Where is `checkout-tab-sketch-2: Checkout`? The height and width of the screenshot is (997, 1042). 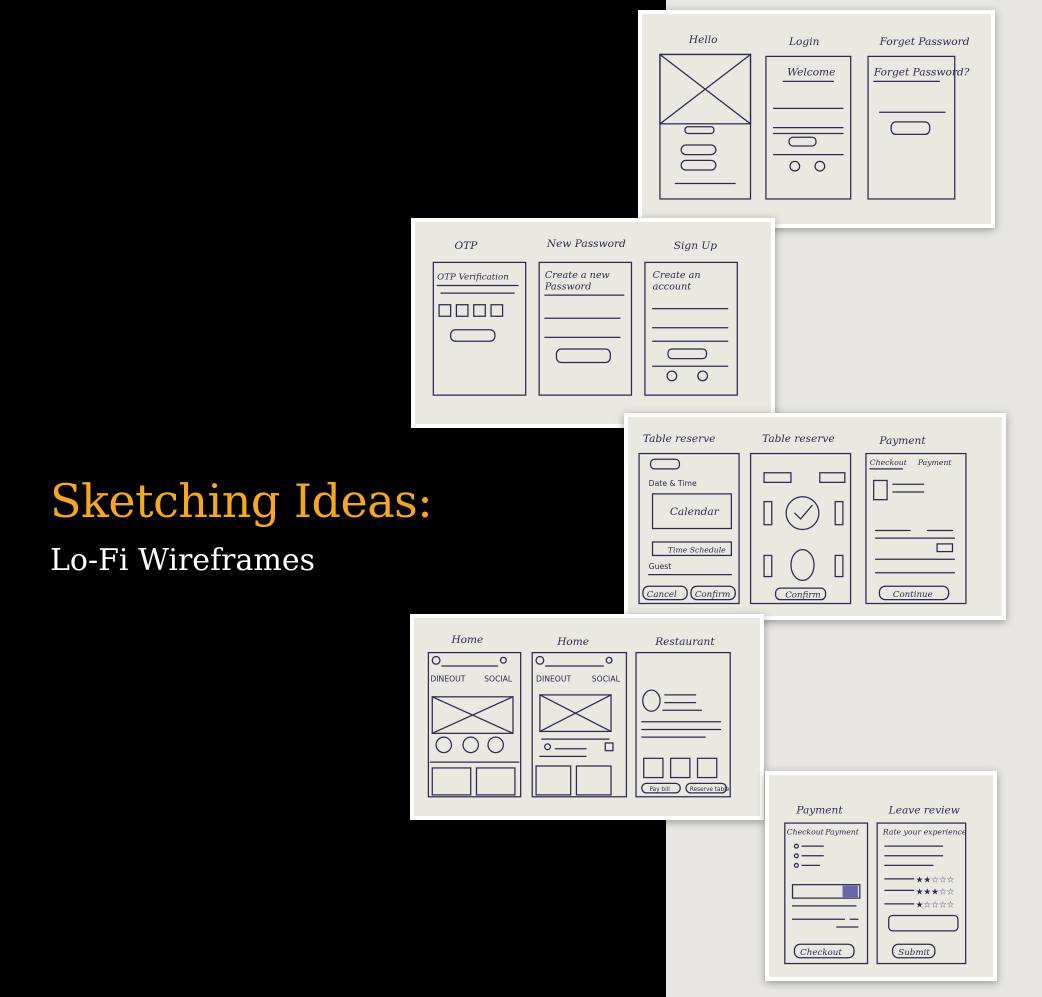
checkout-tab-sketch-2: Checkout is located at coordinates (806, 832).